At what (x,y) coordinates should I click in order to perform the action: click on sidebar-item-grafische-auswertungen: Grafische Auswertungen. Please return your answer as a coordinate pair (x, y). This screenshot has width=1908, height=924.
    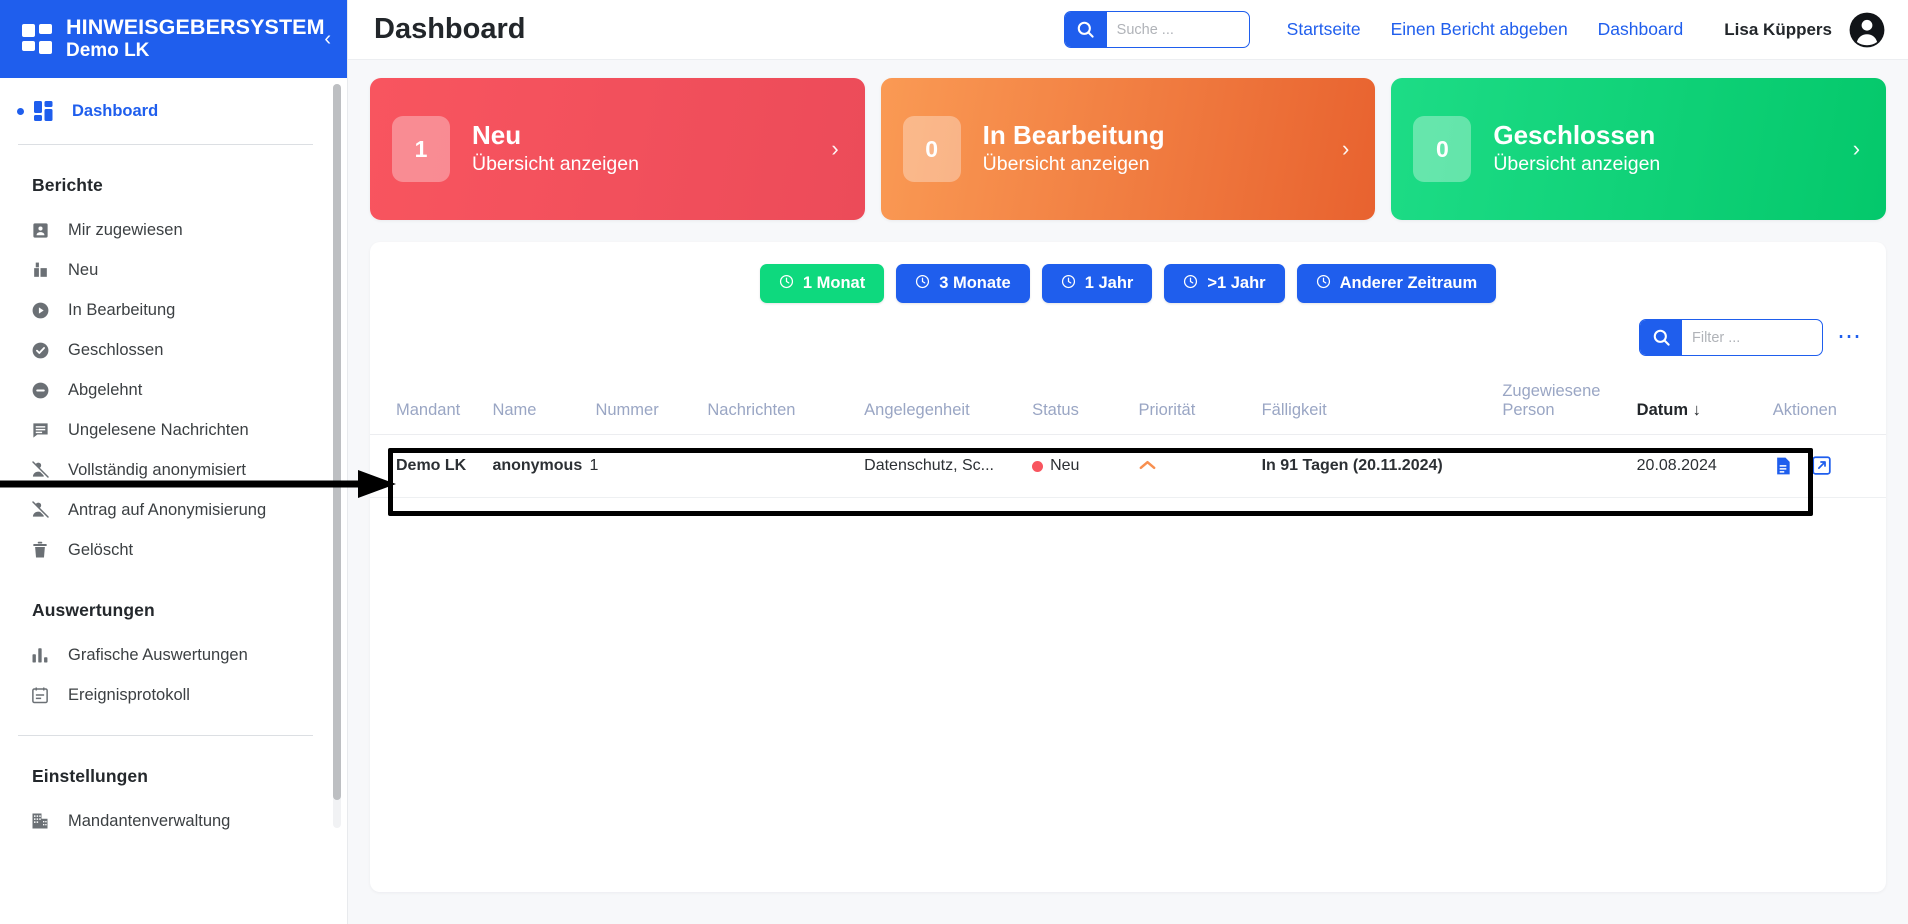
    Looking at the image, I should click on (166, 655).